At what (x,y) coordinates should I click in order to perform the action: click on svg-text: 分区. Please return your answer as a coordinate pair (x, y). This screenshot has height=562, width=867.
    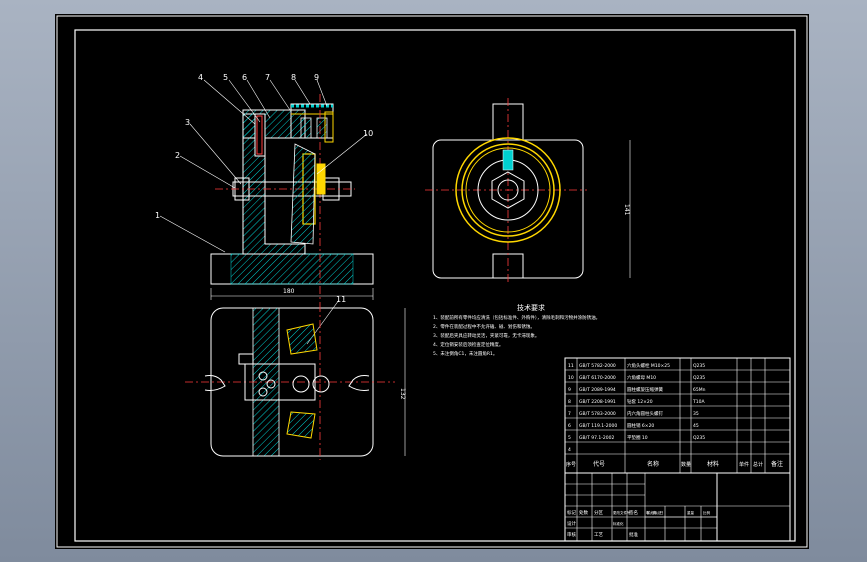
    Looking at the image, I should click on (598, 512).